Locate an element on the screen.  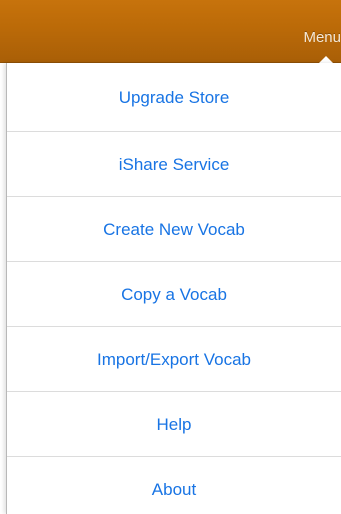
menu-item-copy-a-vocab: Copy a Vocab is located at coordinates (174, 294).